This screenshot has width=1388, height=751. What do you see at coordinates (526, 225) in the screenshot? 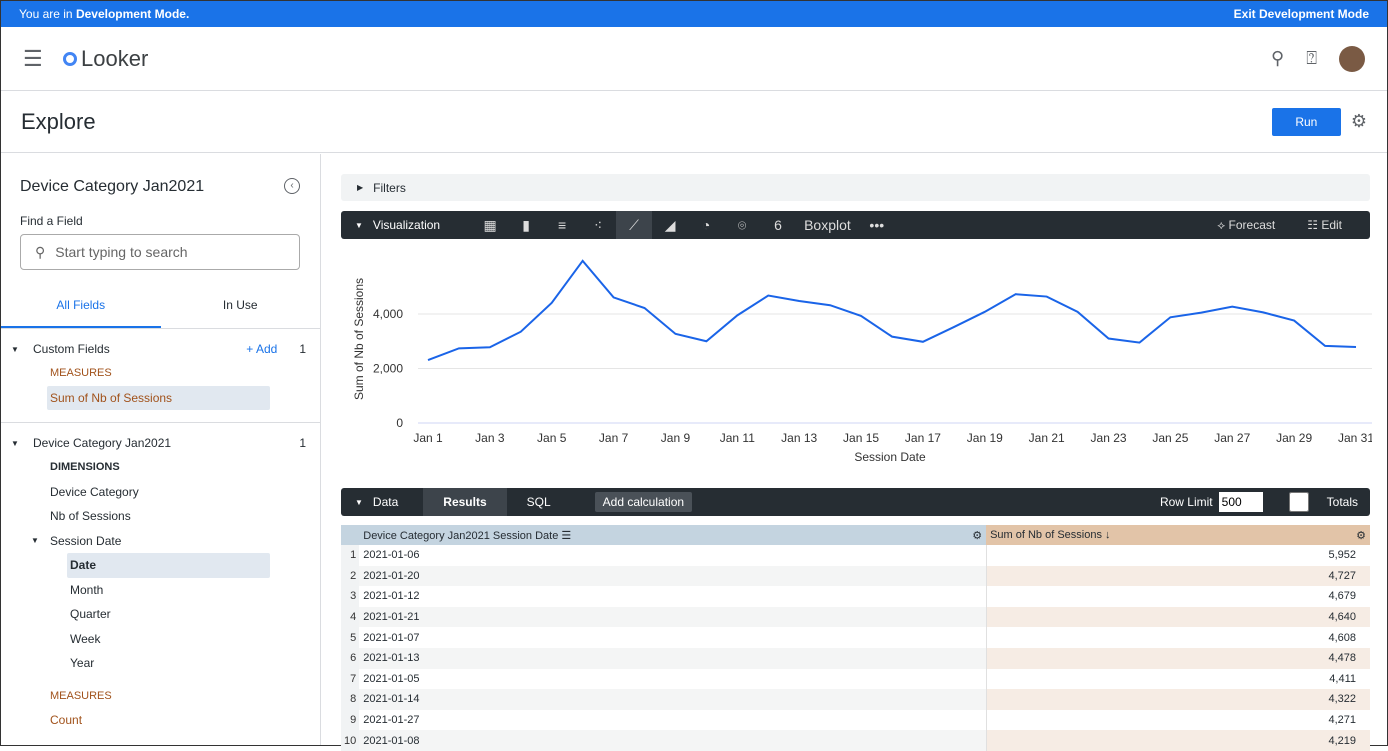
I see `column-chart-icon: ▮` at bounding box center [526, 225].